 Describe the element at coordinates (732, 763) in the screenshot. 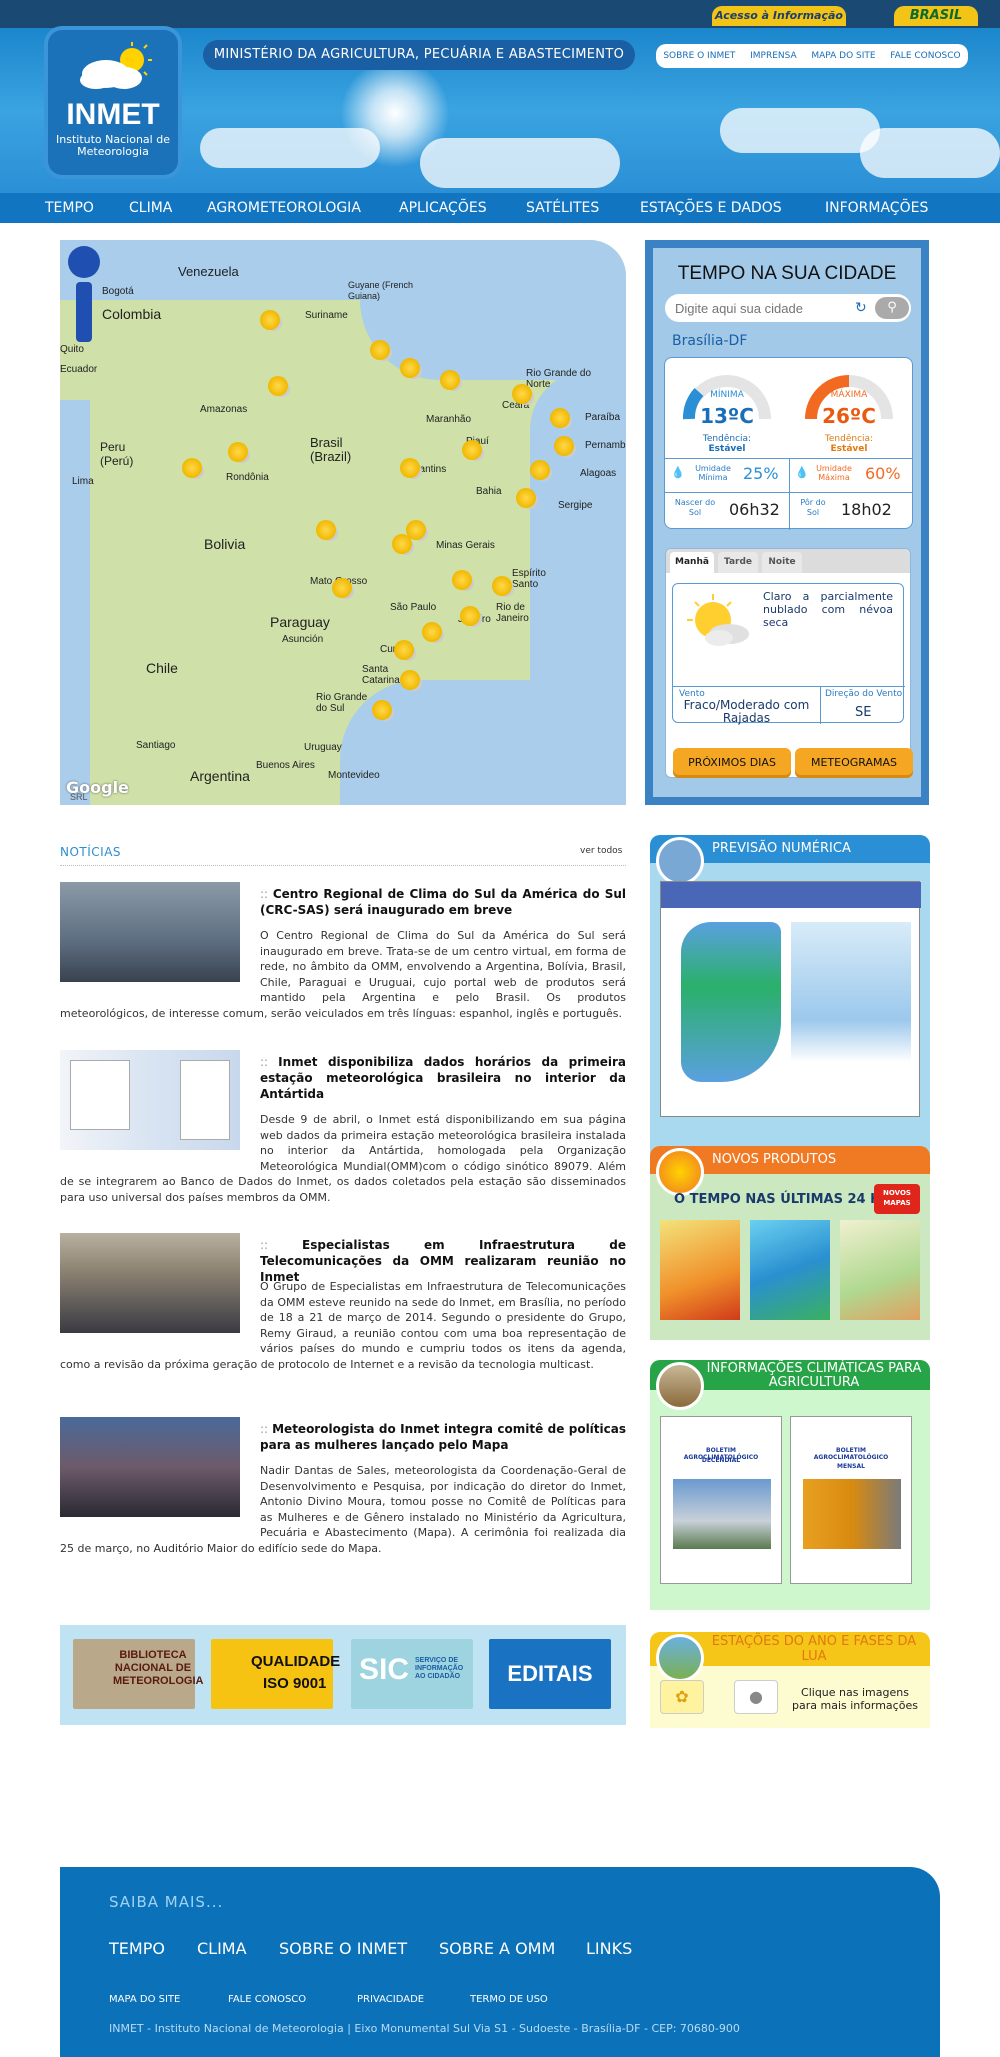

I see `proximos-dias-button: PRÓXIMOS DIAS` at that location.